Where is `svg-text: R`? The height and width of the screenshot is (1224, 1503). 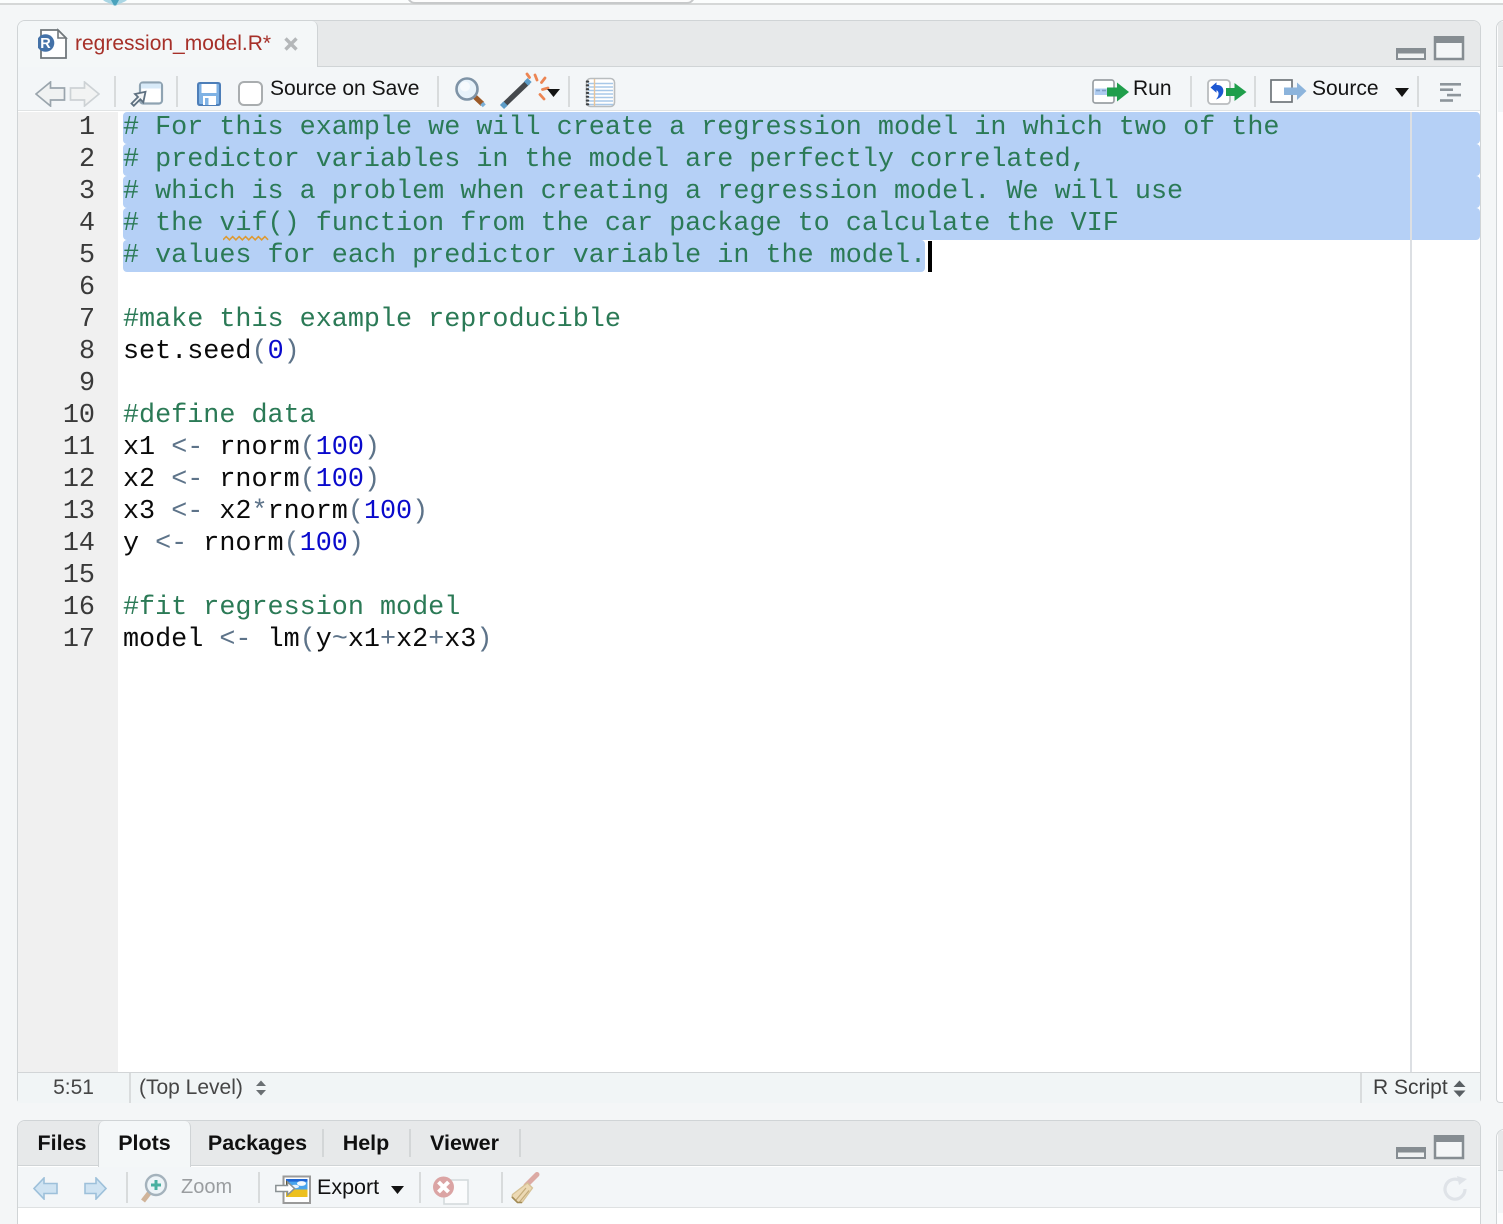
svg-text: R is located at coordinates (45, 44).